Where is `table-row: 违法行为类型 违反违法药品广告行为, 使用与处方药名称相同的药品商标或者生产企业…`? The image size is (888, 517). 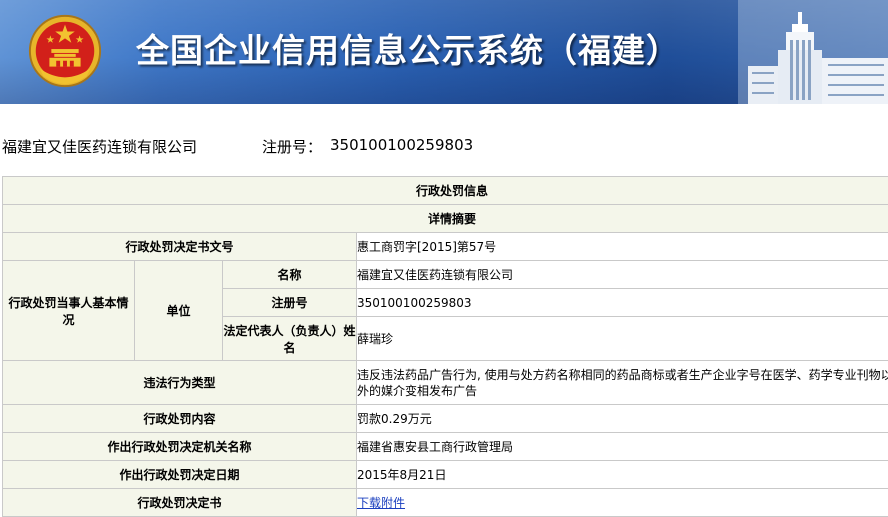
table-row: 违法行为类型 违反违法药品广告行为, 使用与处方药名称相同的药品商标或者生产企业… is located at coordinates (445, 383).